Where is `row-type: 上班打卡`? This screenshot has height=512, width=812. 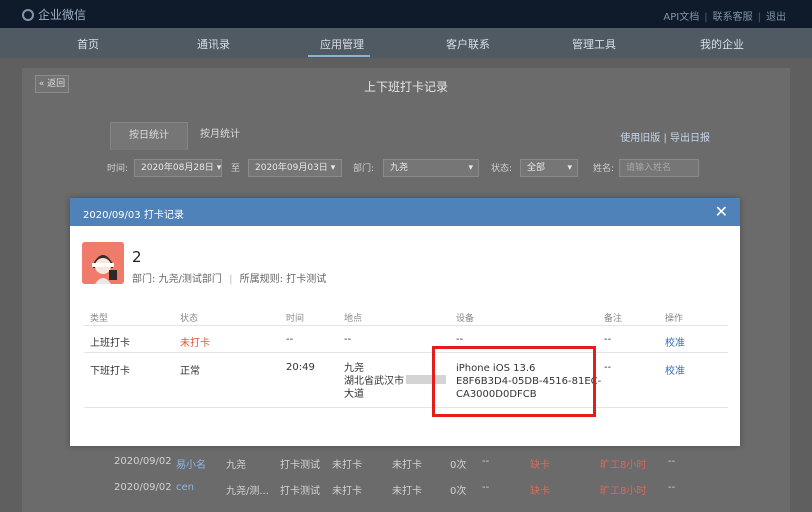
row-type: 上班打卡 is located at coordinates (110, 343).